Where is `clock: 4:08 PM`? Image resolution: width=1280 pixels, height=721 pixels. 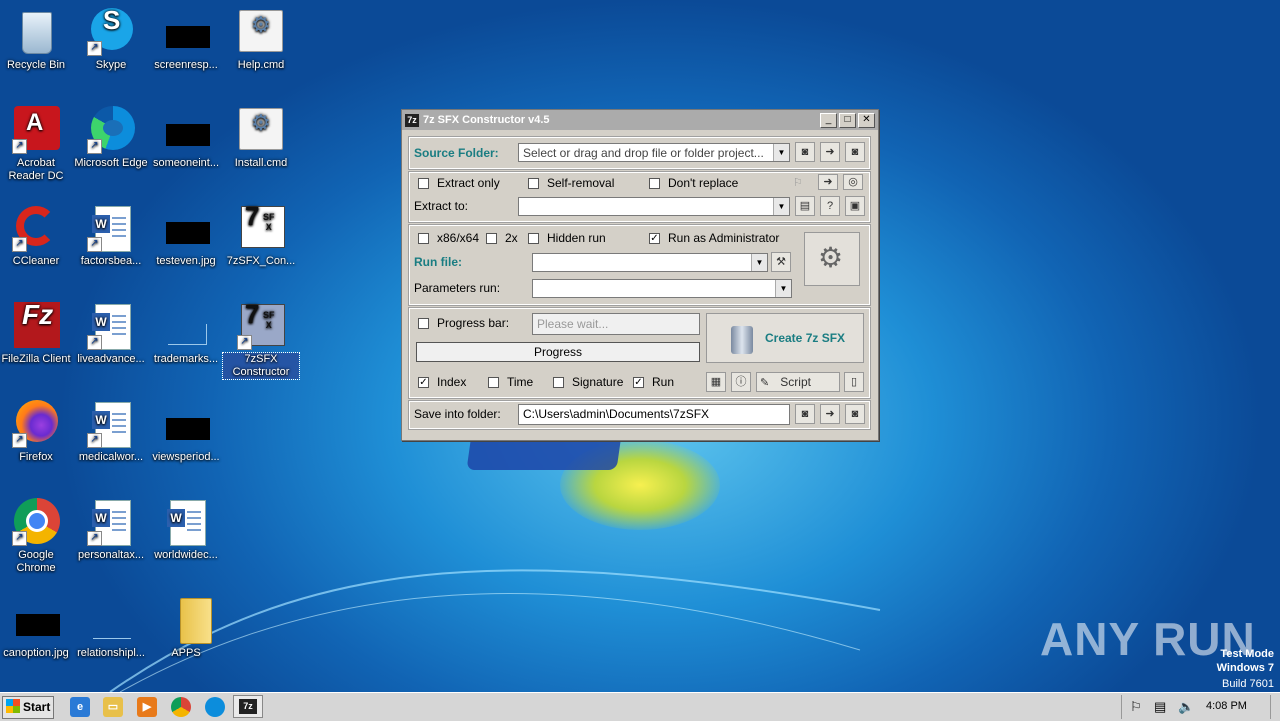
clock: 4:08 PM is located at coordinates (1226, 706).